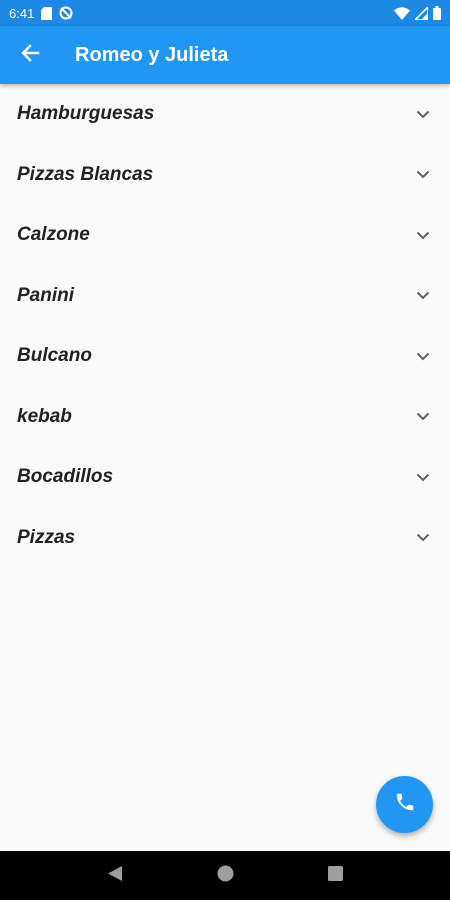 Image resolution: width=450 pixels, height=900 pixels. I want to click on menu-item-label: Pizzas Blancas, so click(85, 174).